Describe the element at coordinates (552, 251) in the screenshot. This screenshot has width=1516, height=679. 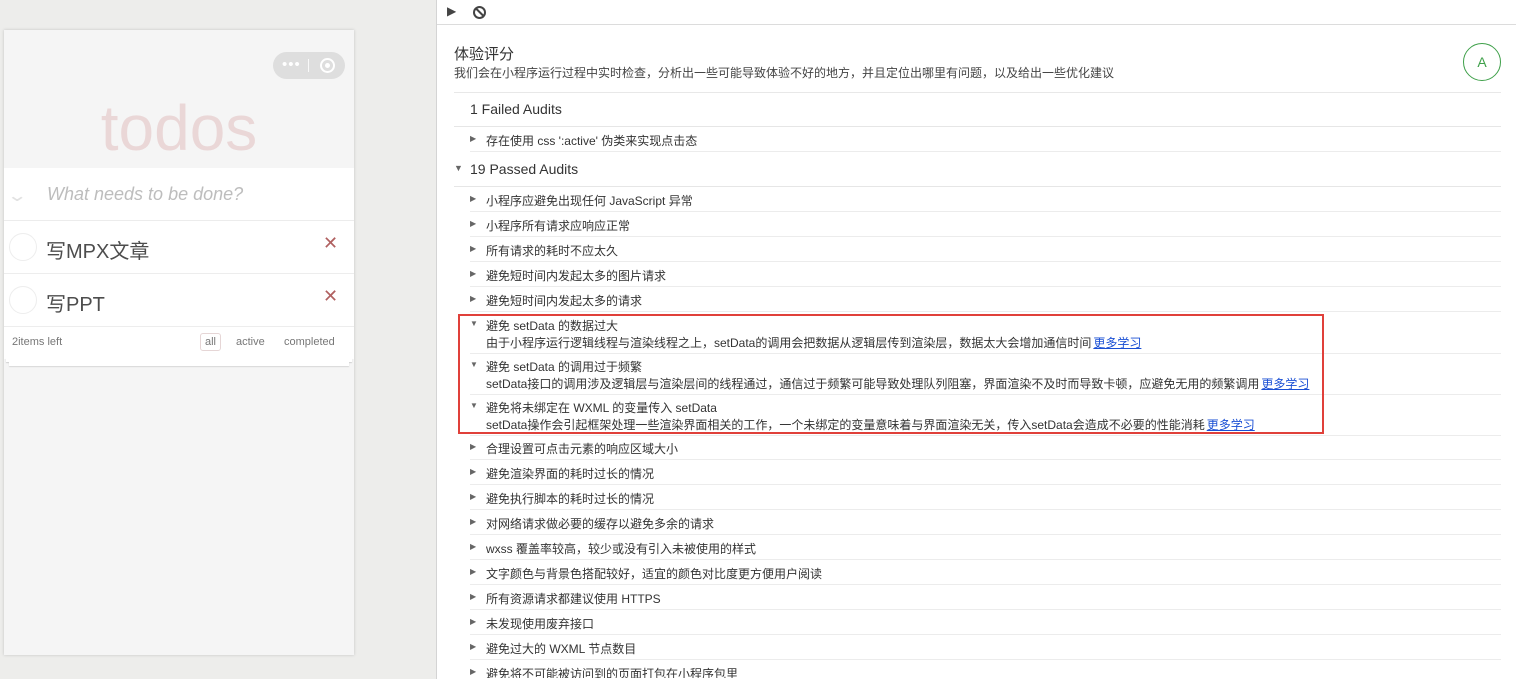
I see `audit-item-label: 所有请求的耗时不应太久` at that location.